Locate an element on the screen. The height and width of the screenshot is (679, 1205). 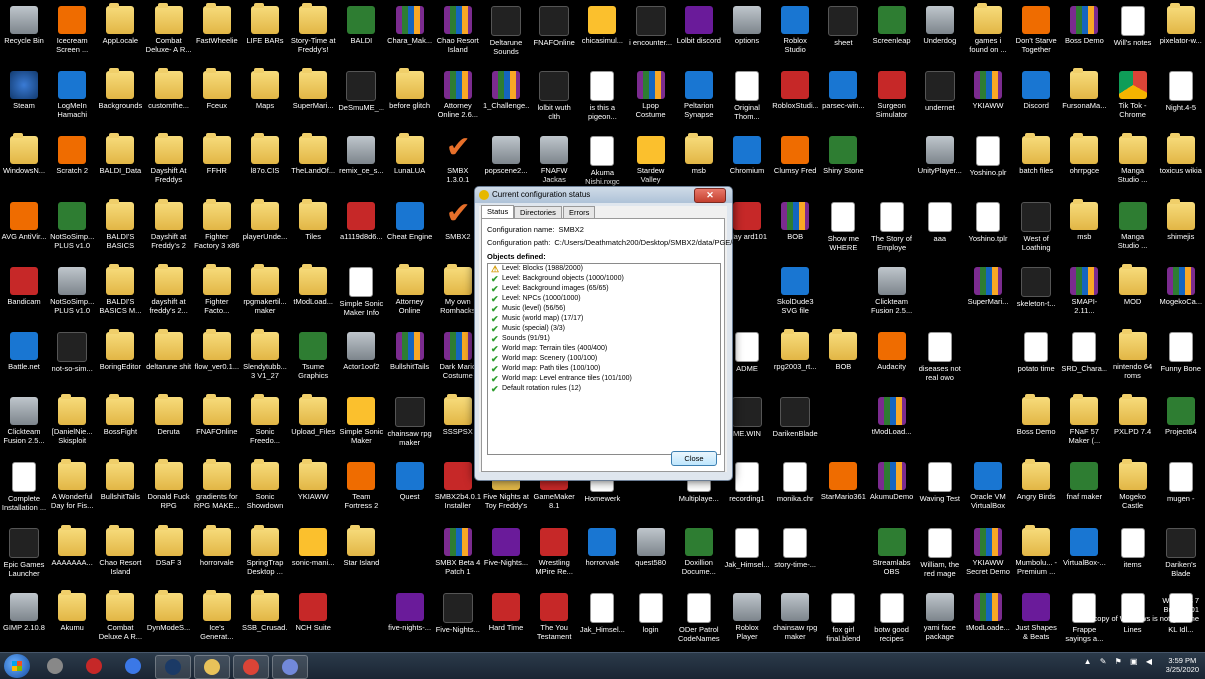
desktop-icon: Streamlabs OBS is located at coordinates (892, 557).